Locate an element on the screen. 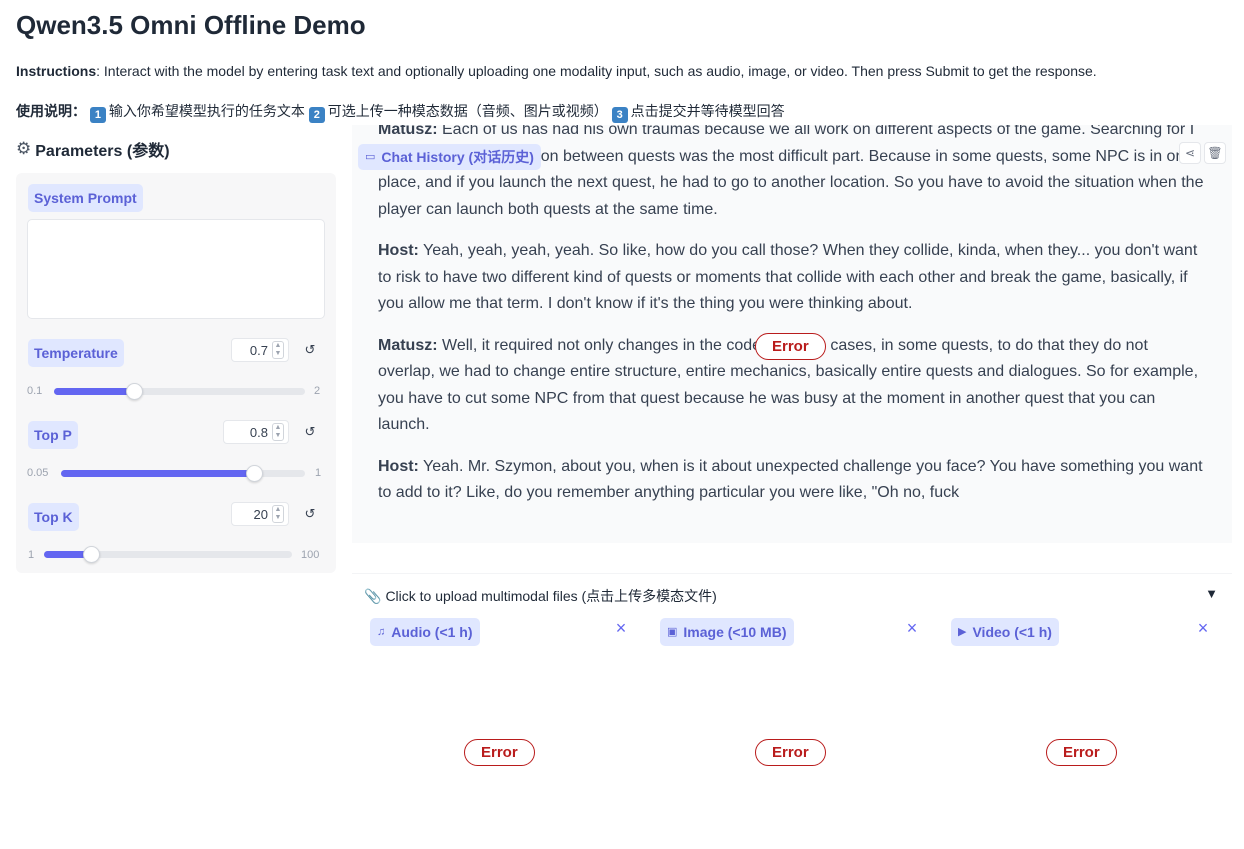  video-camera-icon: ▶ is located at coordinates (962, 632).